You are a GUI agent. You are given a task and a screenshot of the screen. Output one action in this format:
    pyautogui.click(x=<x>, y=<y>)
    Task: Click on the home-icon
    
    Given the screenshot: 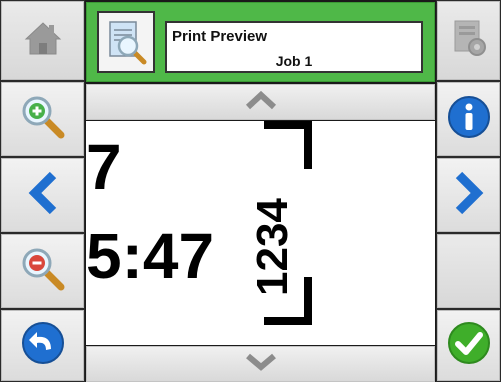 What is the action you would take?
    pyautogui.click(x=43, y=40)
    